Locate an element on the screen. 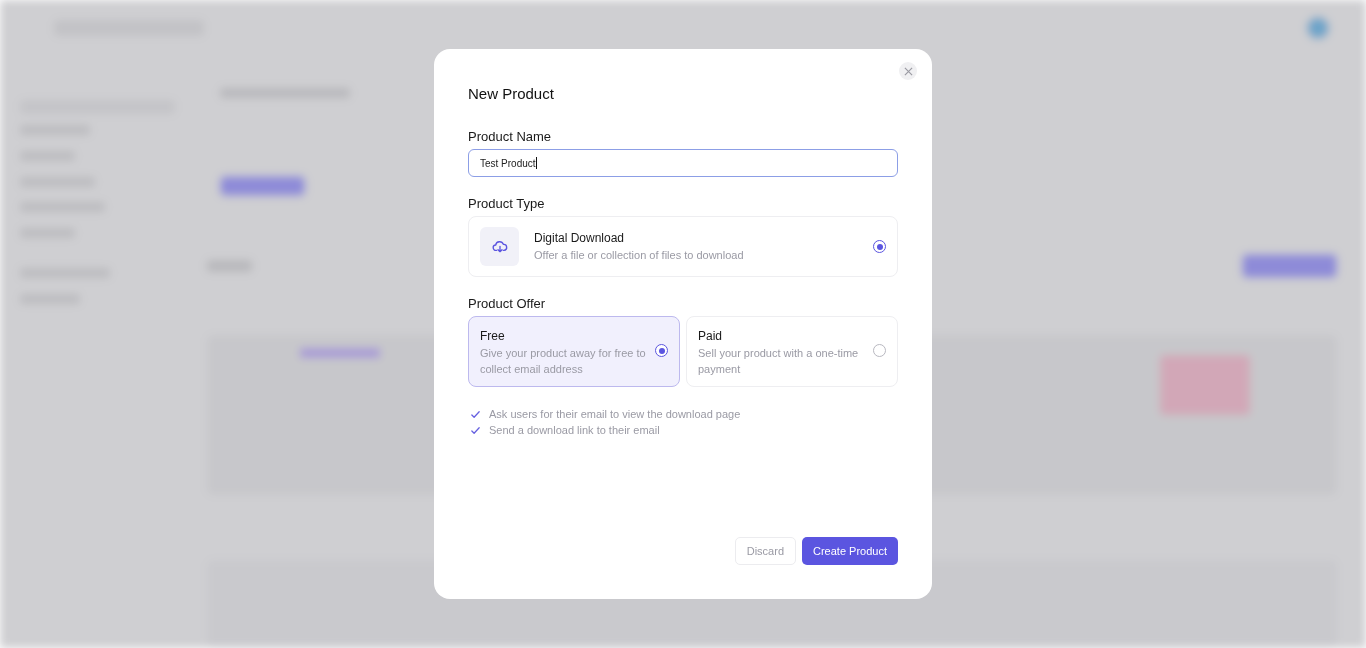 The height and width of the screenshot is (648, 1366). feature-text: Ask users for their email to view the download page is located at coordinates (615, 414).